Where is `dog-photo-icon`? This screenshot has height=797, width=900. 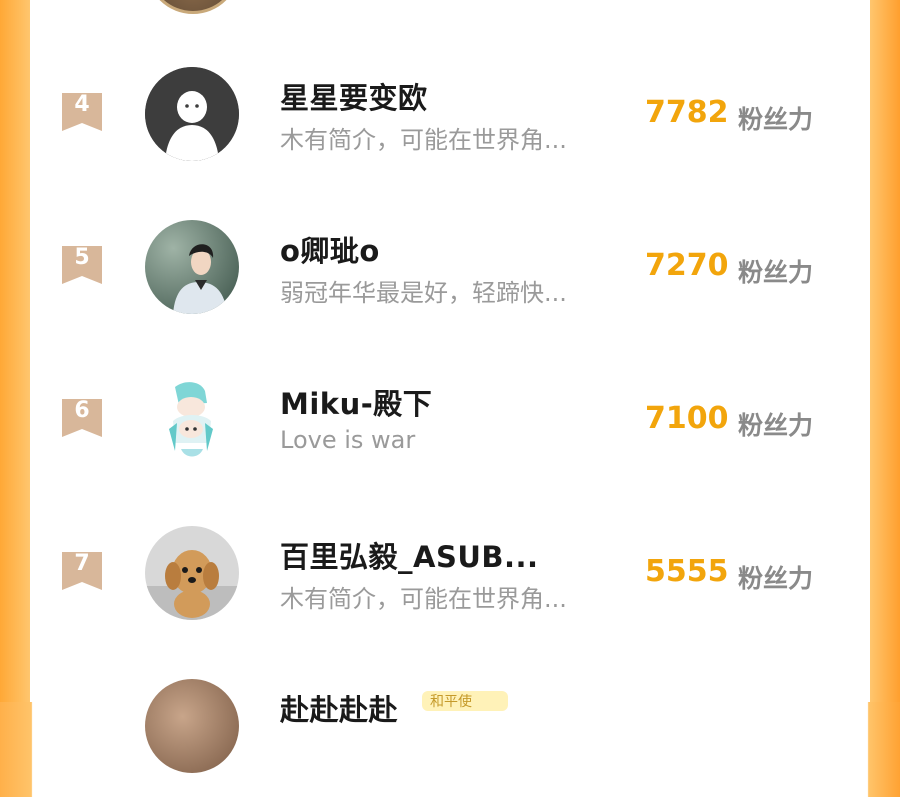 dog-photo-icon is located at coordinates (192, 573).